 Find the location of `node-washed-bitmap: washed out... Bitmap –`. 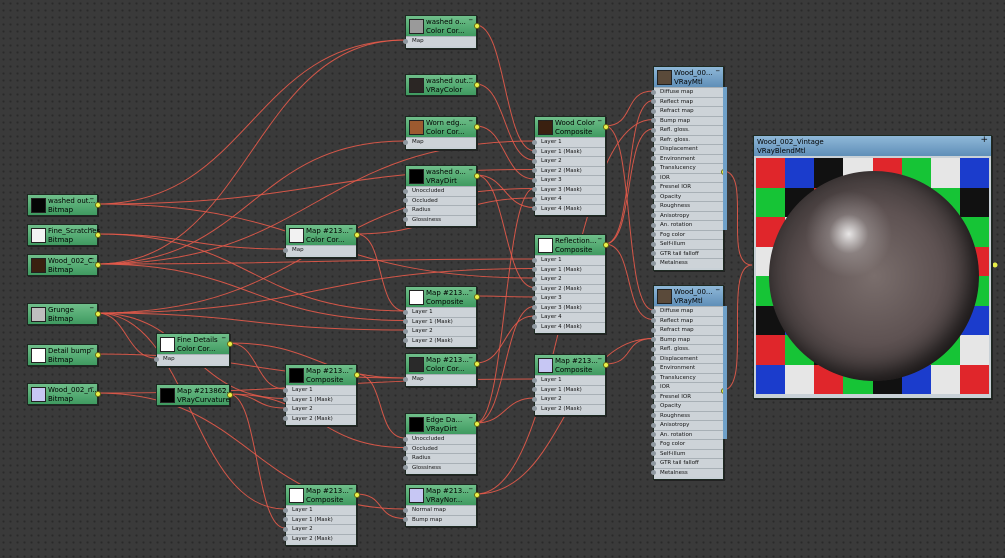

node-washed-bitmap: washed out... Bitmap – is located at coordinates (64, 205).